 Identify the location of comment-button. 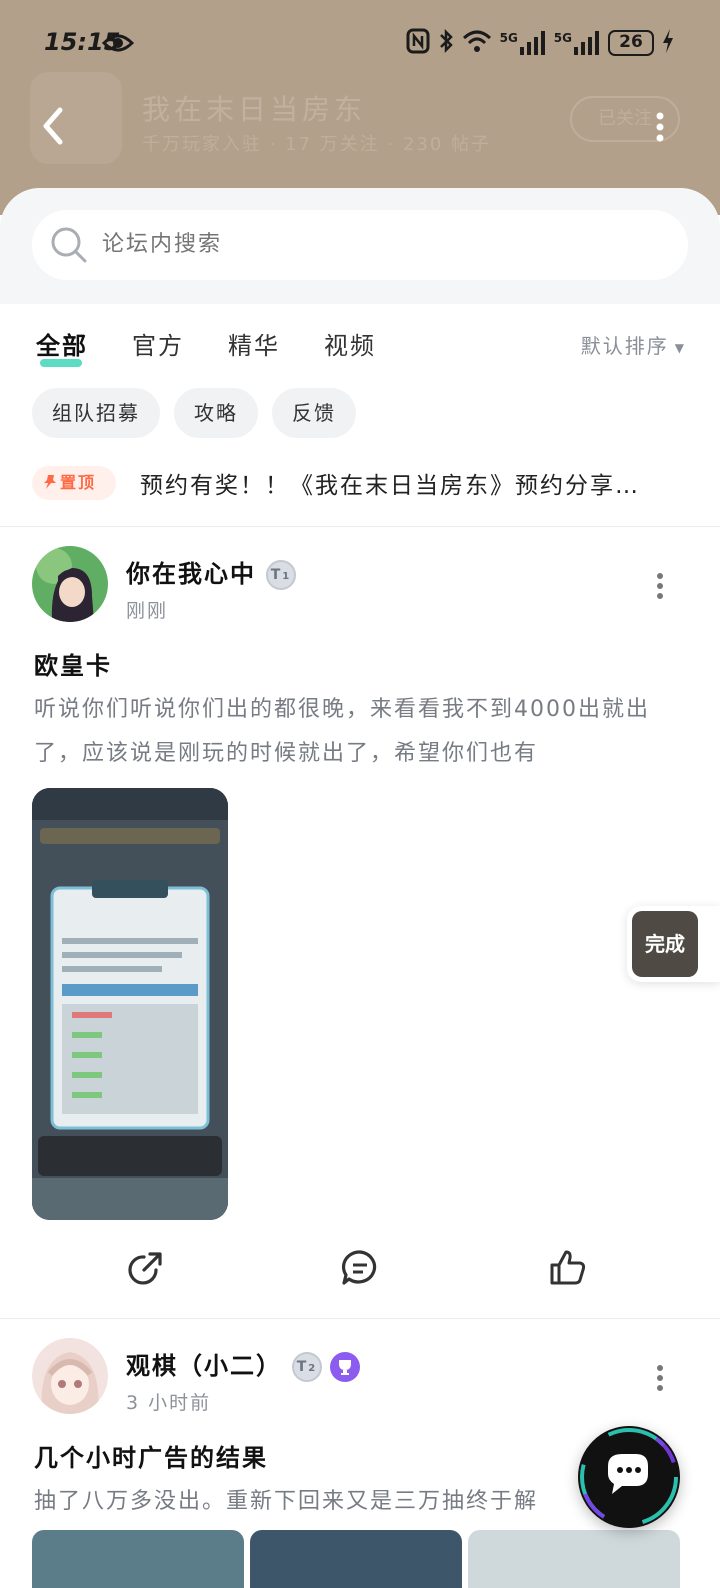
(360, 1268).